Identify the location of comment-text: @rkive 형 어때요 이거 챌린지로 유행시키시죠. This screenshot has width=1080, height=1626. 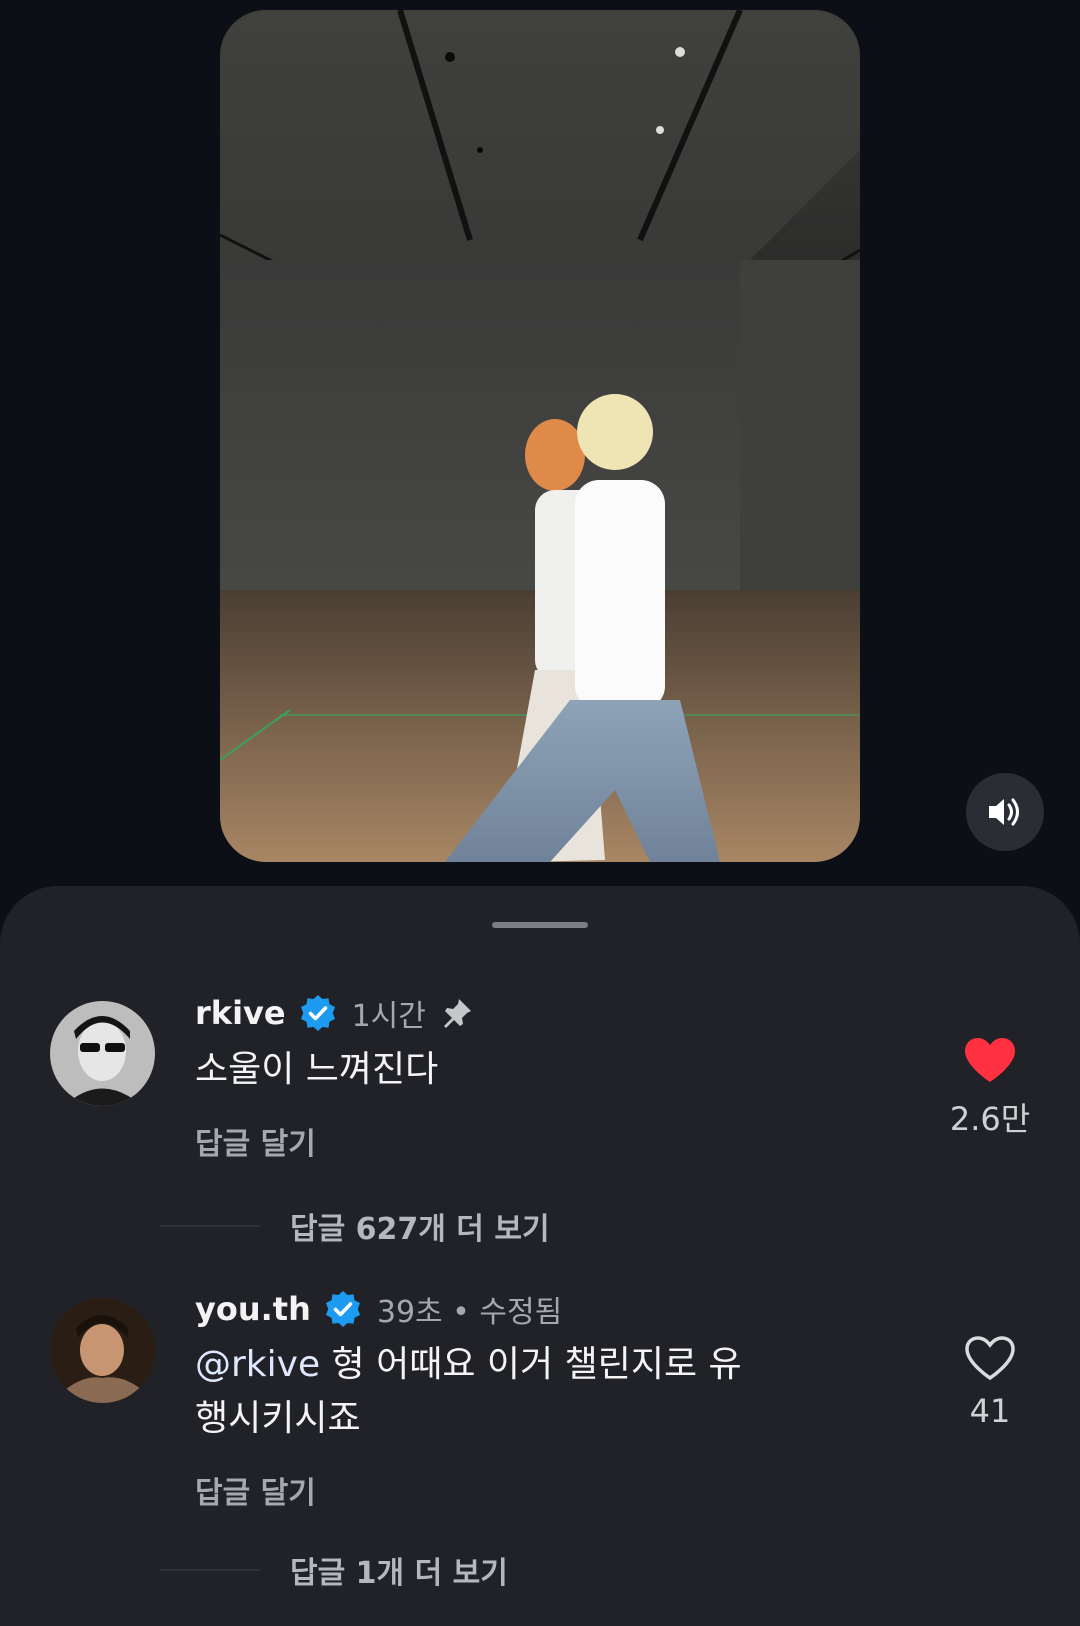
(475, 1392).